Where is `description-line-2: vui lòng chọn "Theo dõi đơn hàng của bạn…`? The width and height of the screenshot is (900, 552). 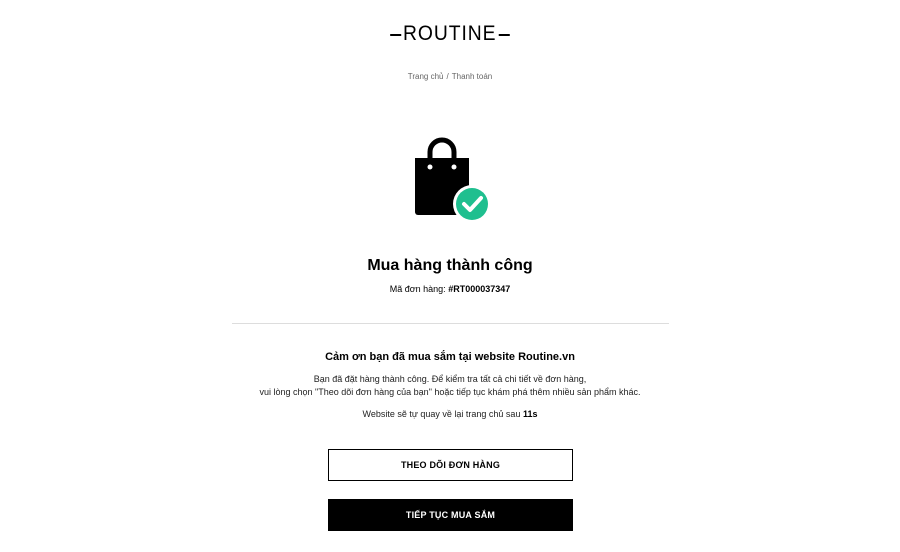 description-line-2: vui lòng chọn "Theo dõi đơn hàng của bạn… is located at coordinates (450, 392).